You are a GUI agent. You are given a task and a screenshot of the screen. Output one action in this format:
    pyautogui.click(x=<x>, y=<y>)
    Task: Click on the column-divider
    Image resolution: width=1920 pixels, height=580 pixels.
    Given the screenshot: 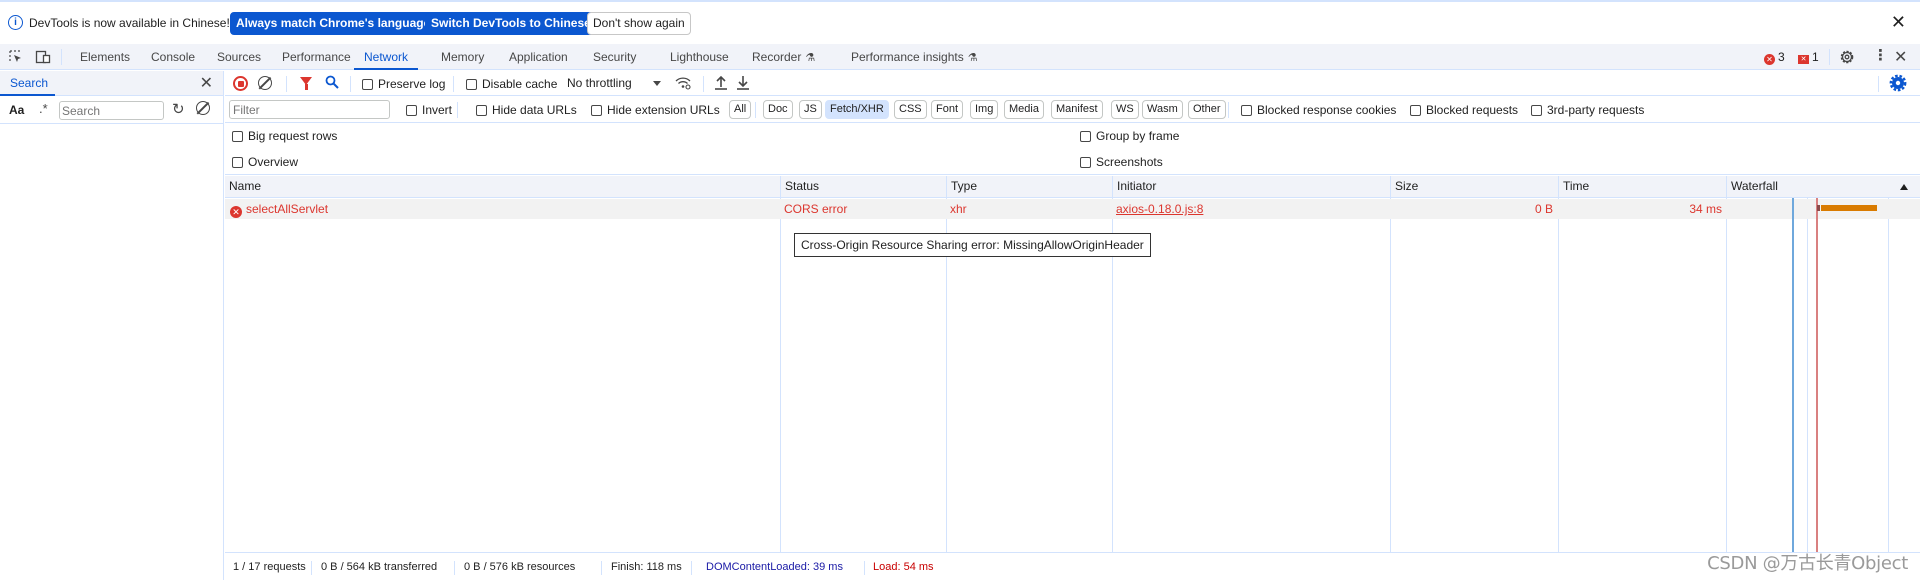 What is the action you would take?
    pyautogui.click(x=780, y=375)
    